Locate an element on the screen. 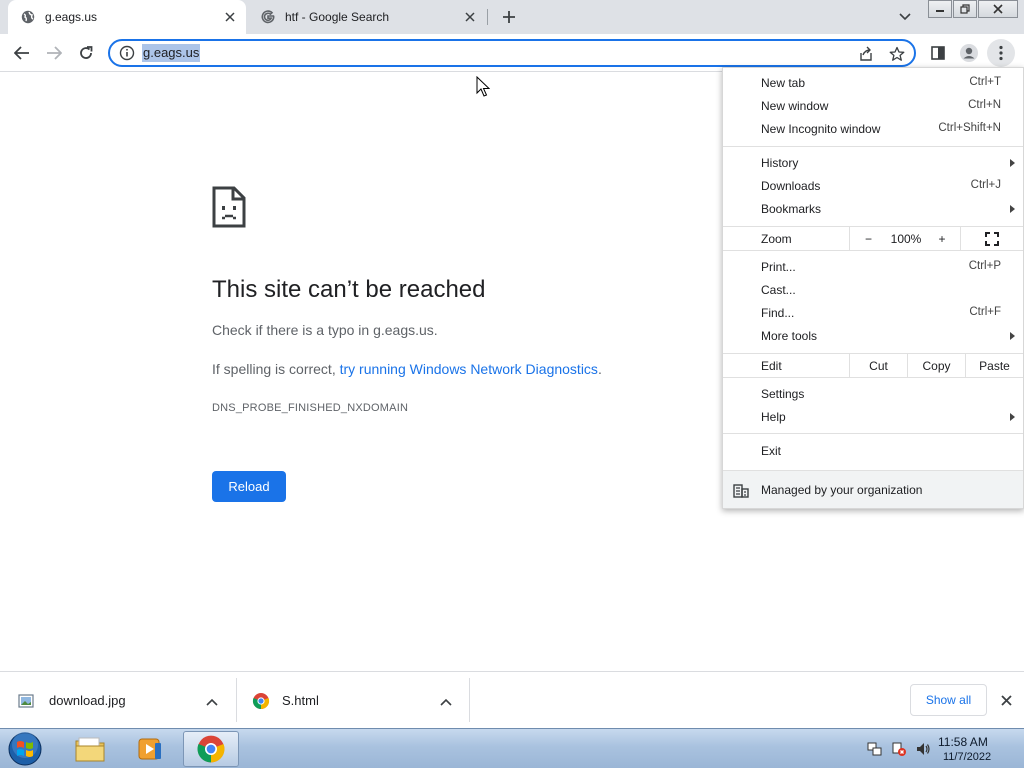 The height and width of the screenshot is (768, 1024). volume-icon is located at coordinates (923, 750).